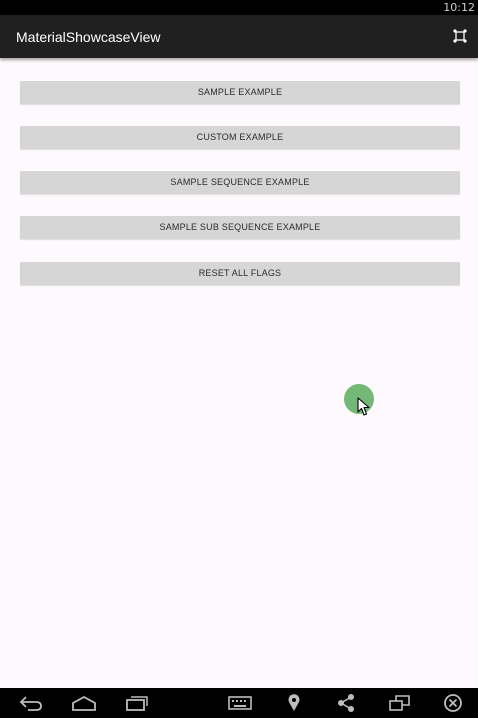 This screenshot has width=478, height=718. Describe the element at coordinates (31, 703) in the screenshot. I see `back-icon` at that location.